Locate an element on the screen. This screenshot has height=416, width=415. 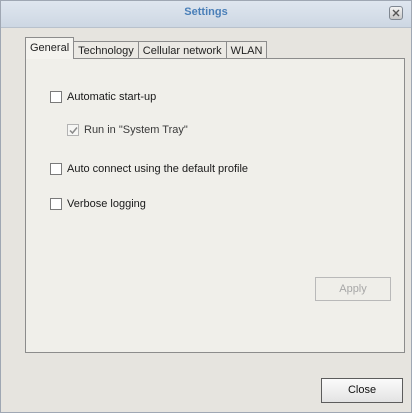
tab-technology: Technology is located at coordinates (106, 50).